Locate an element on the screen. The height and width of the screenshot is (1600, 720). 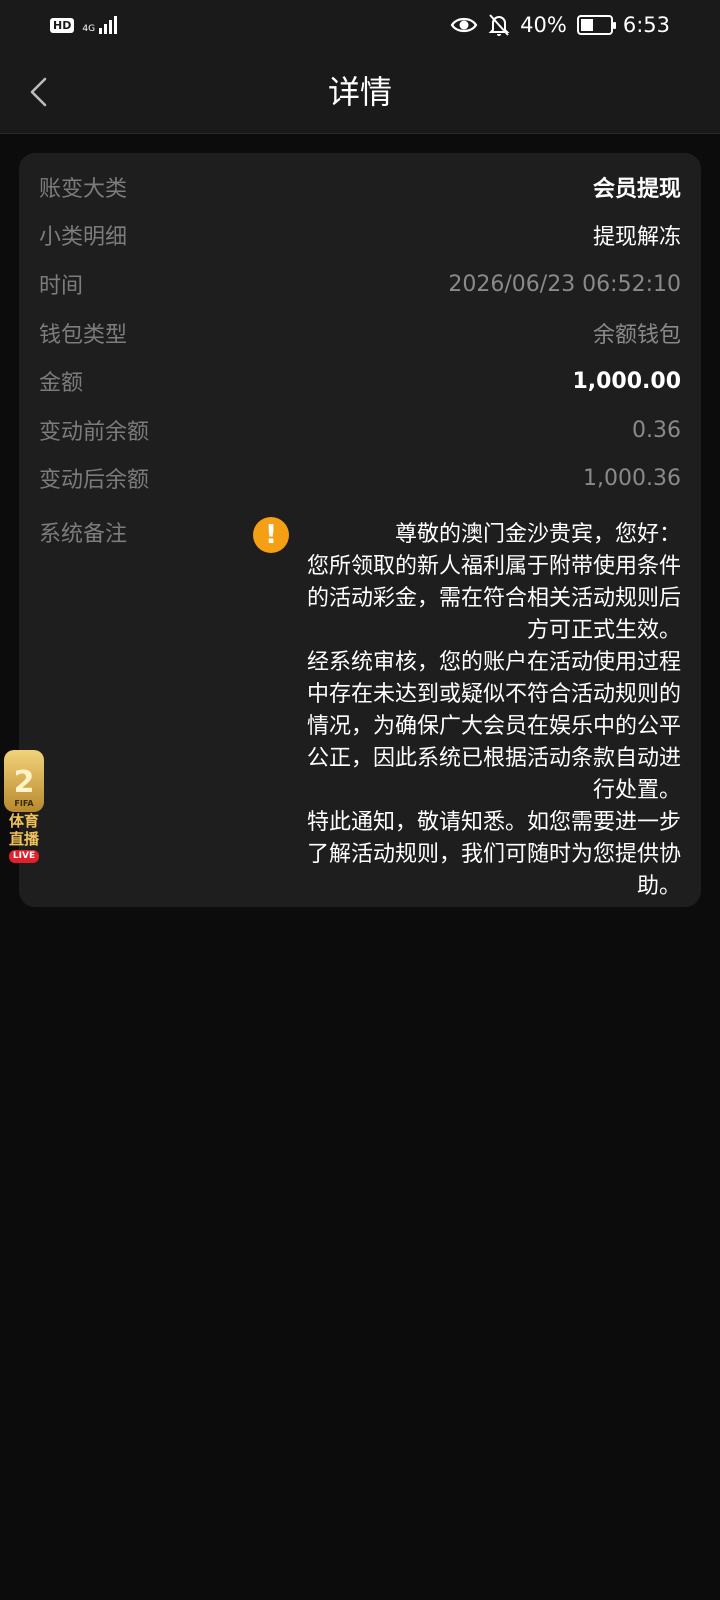
eye-icon is located at coordinates (464, 25).